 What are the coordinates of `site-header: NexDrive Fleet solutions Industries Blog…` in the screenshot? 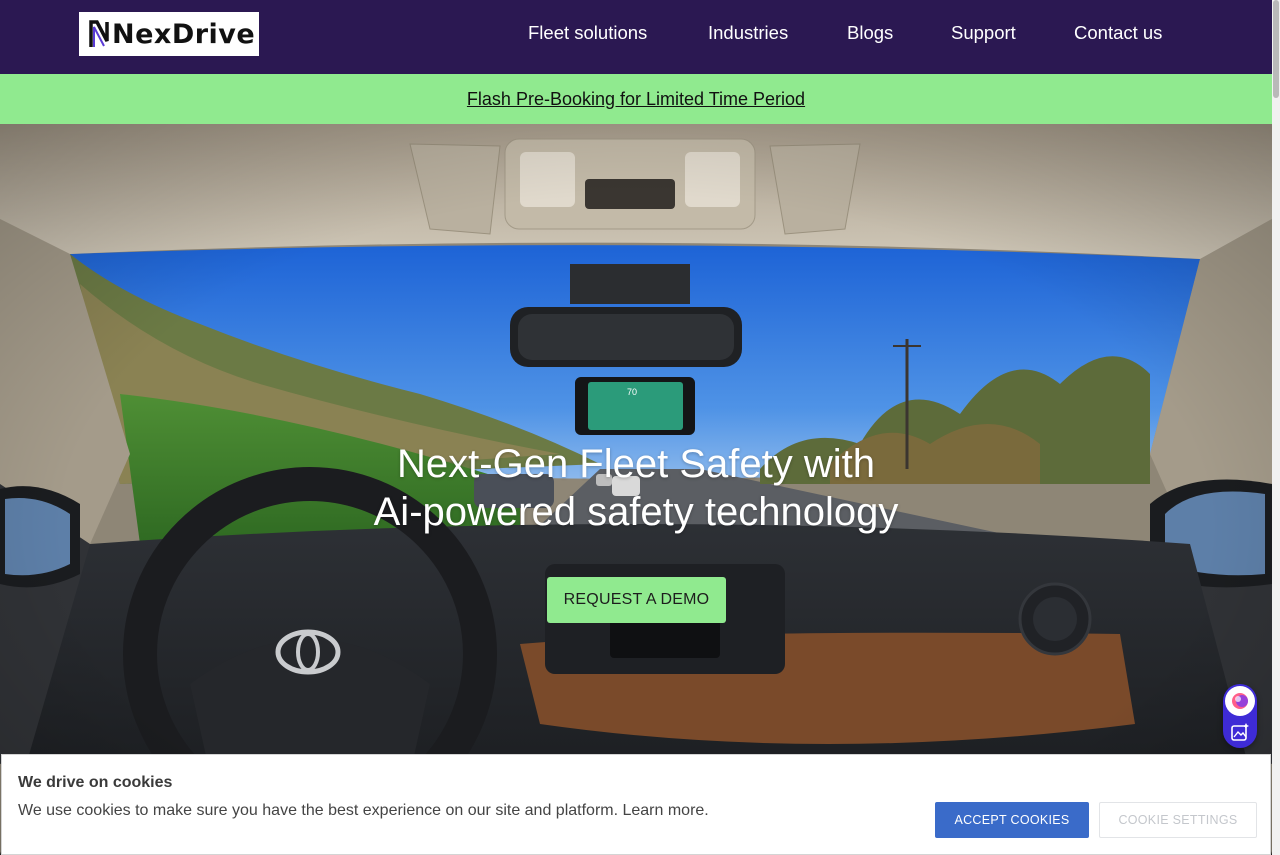 It's located at (636, 37).